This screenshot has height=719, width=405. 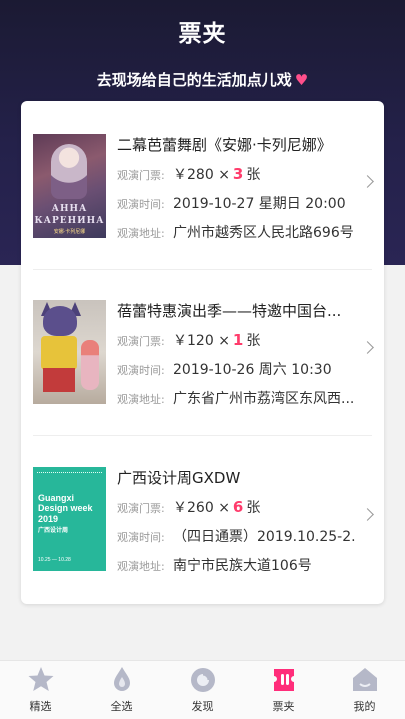 I want to click on ticket-quantity: 6, so click(x=238, y=507).